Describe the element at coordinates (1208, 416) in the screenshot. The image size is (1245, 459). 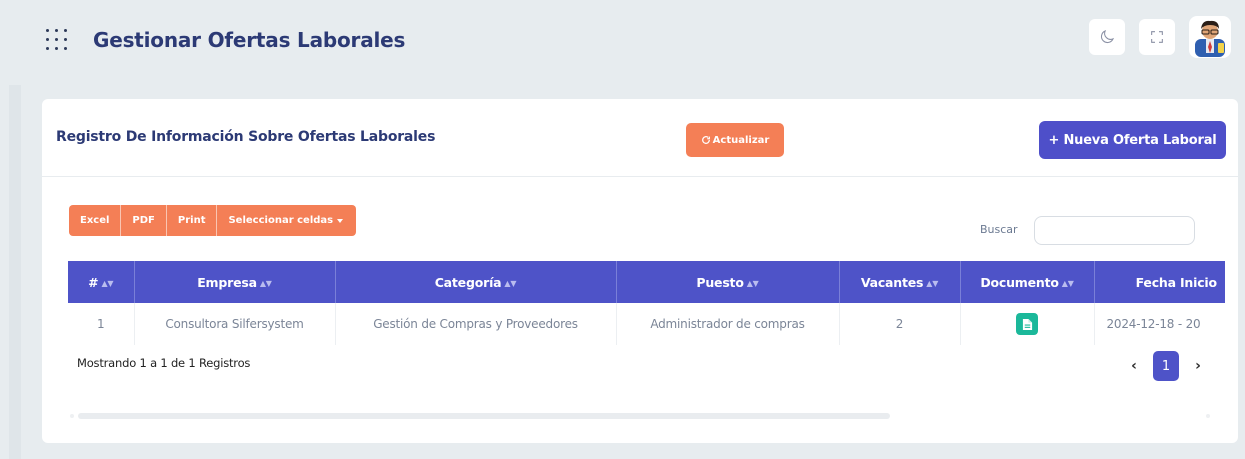
I see `scroll-right-arrow` at that location.